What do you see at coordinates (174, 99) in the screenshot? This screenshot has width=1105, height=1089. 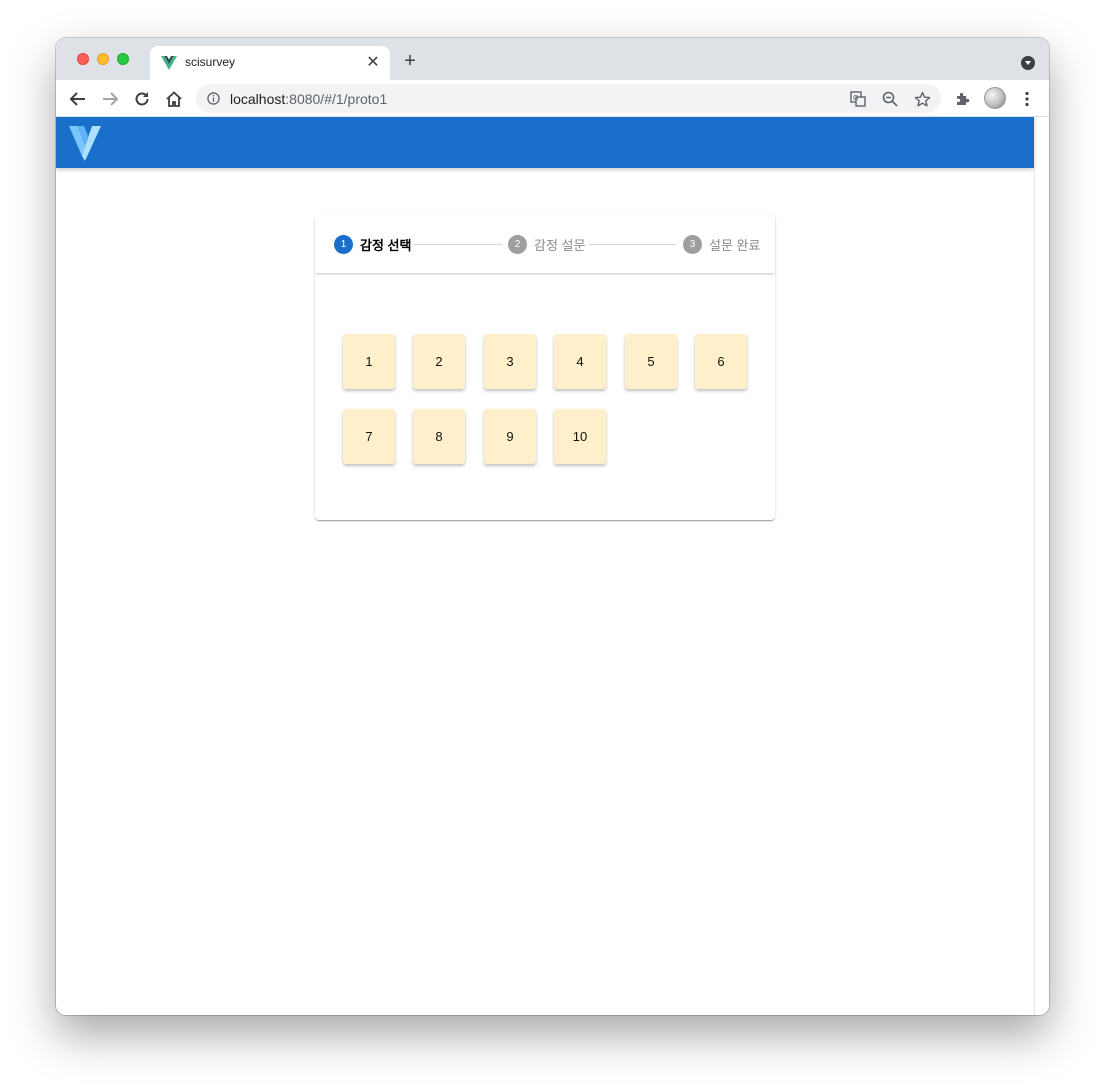 I see `home-icon` at bounding box center [174, 99].